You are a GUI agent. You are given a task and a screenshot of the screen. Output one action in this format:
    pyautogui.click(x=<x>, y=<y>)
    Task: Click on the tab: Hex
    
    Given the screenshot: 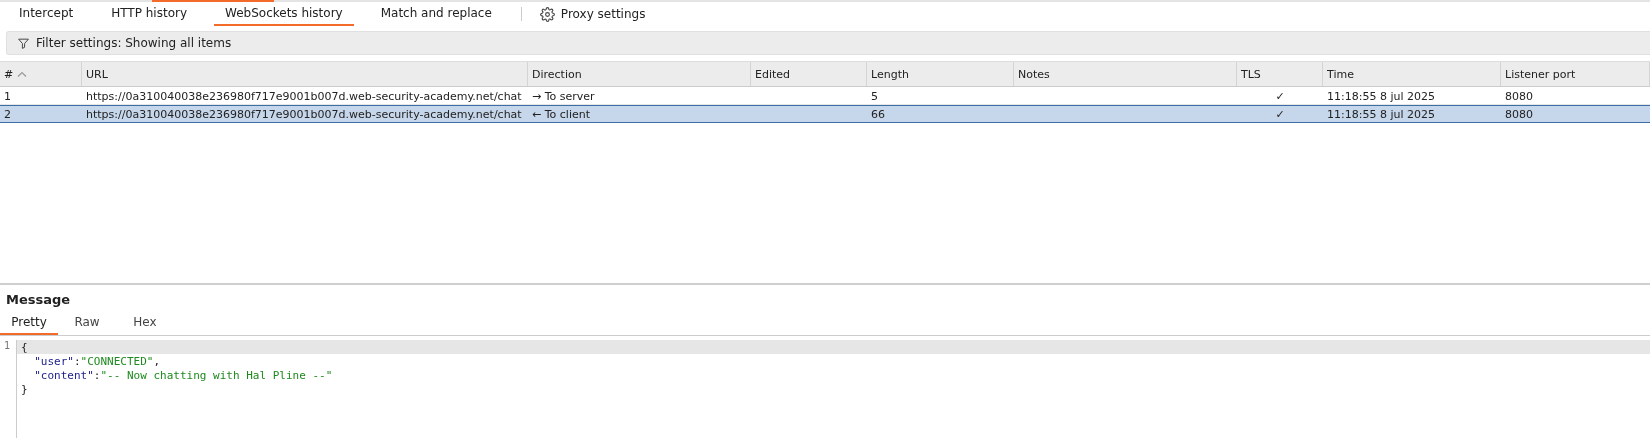 What is the action you would take?
    pyautogui.click(x=145, y=323)
    